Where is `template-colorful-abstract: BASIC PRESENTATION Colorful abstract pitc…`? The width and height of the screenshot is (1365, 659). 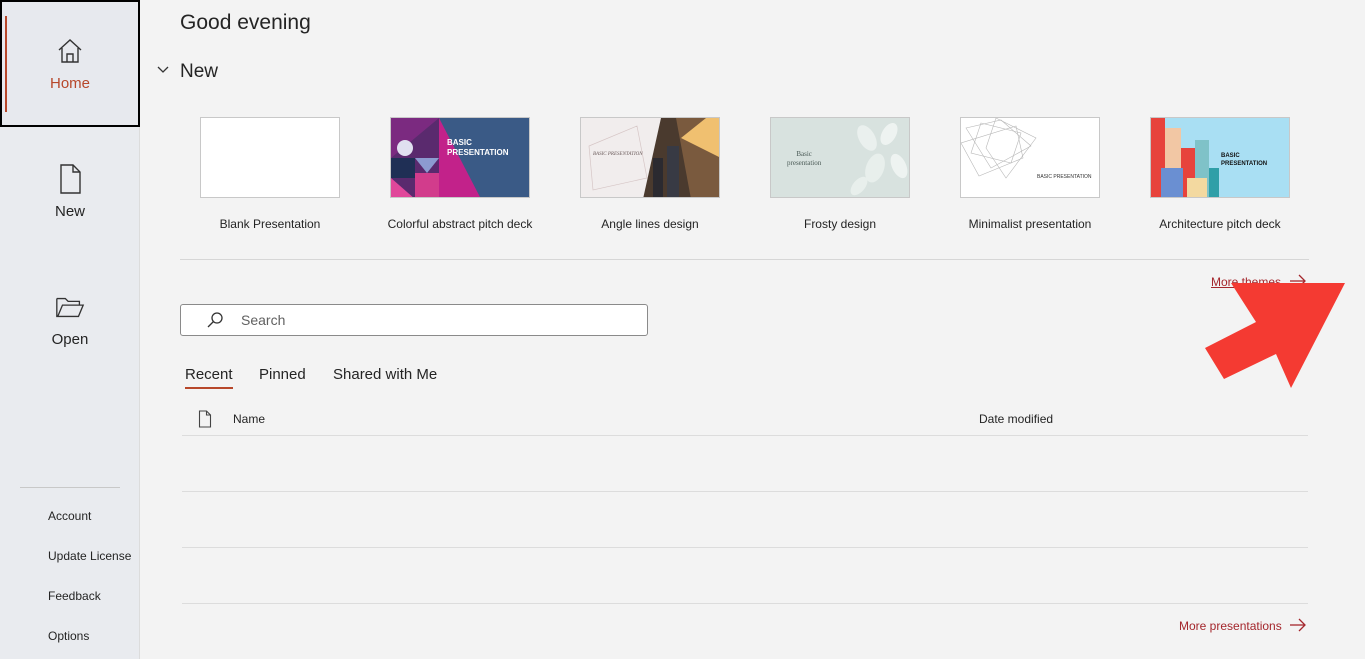 template-colorful-abstract: BASIC PRESENTATION Colorful abstract pitc… is located at coordinates (460, 174).